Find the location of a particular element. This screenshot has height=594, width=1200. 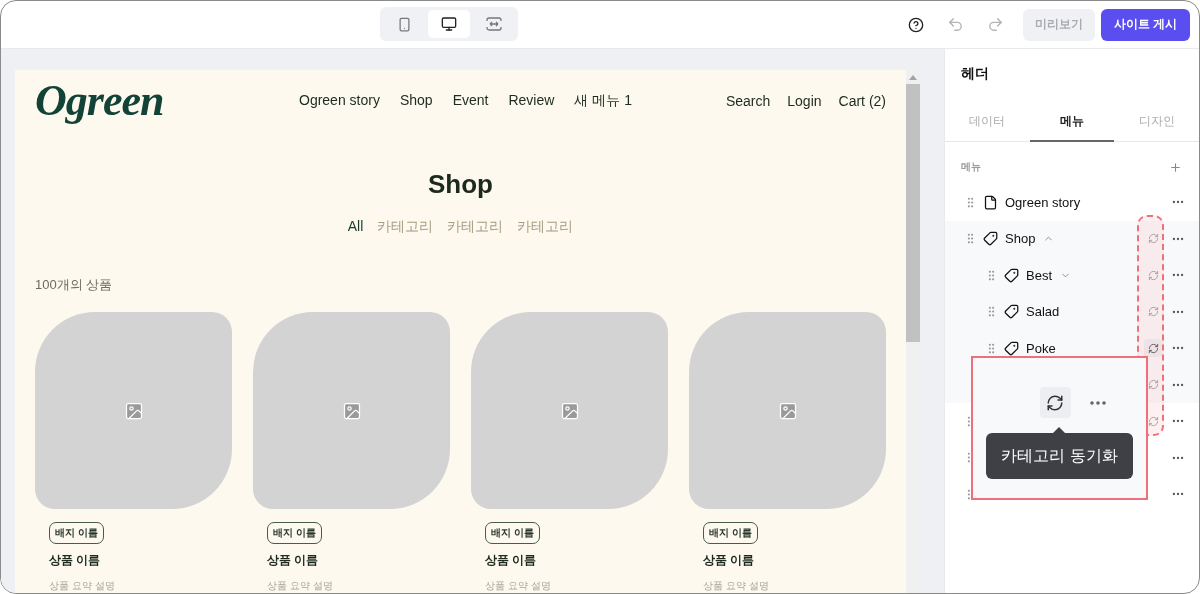

nav-link: Event is located at coordinates (470, 100).